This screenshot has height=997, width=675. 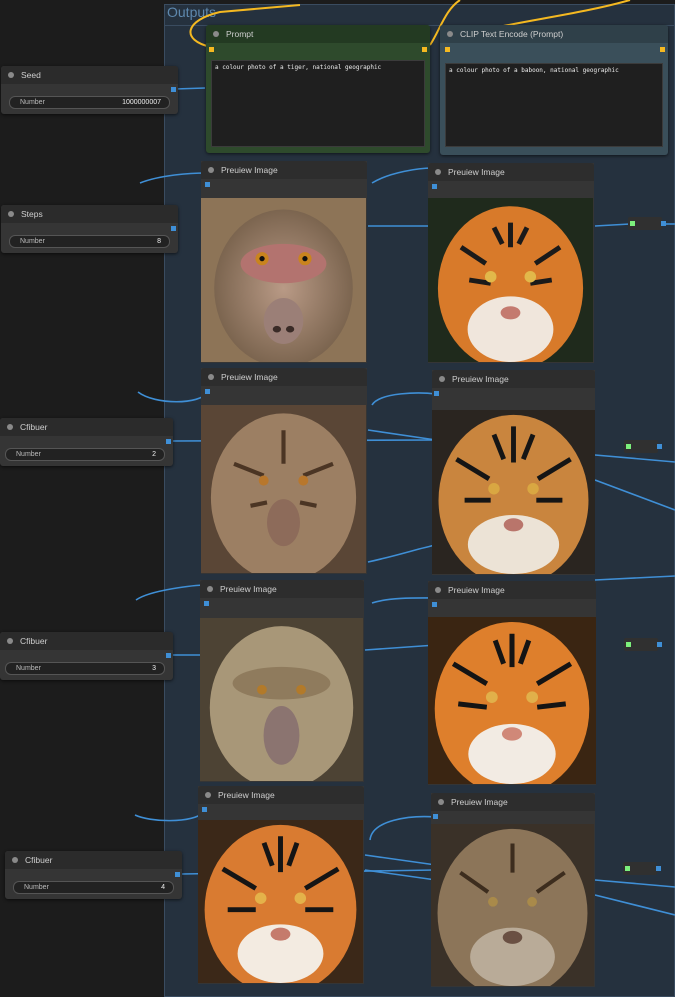 I want to click on cfg-node-2: Cfibuer Number 3, so click(x=86, y=656).